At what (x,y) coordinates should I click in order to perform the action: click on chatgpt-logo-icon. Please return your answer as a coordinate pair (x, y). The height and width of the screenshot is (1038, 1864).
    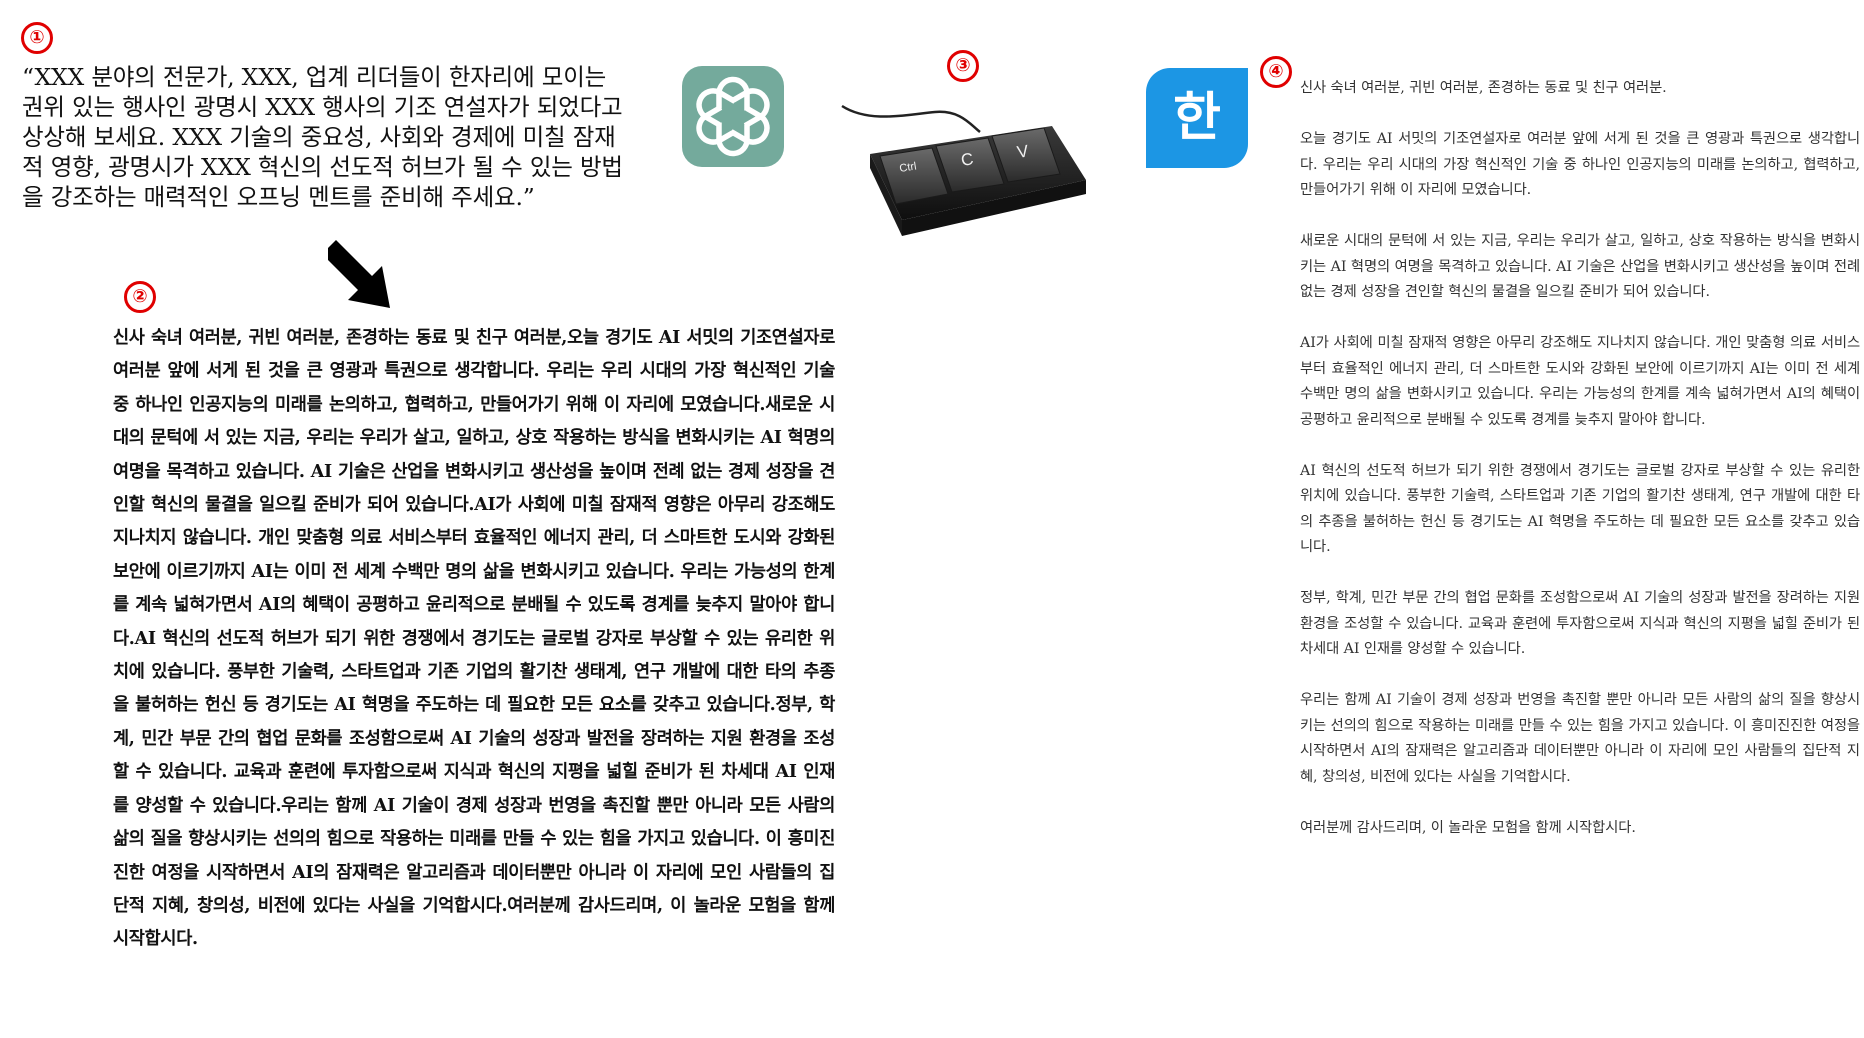
    Looking at the image, I should click on (733, 116).